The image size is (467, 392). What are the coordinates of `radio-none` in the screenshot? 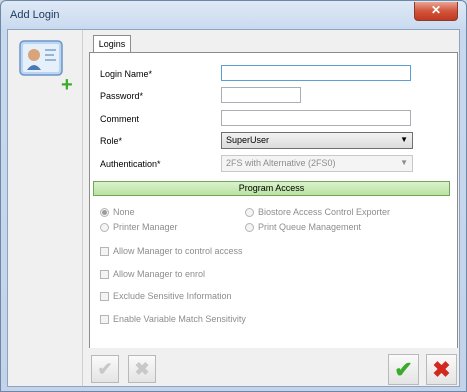 It's located at (104, 212).